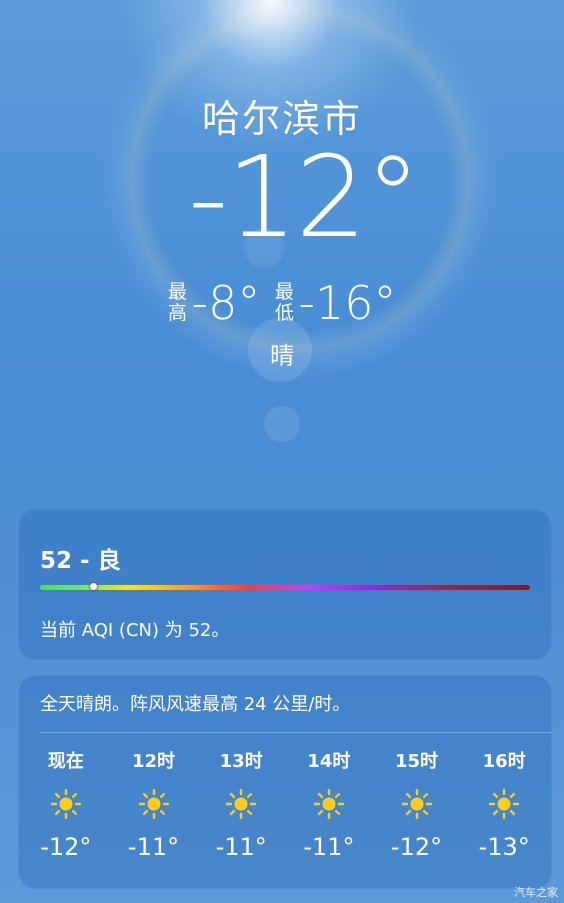 The width and height of the screenshot is (564, 903). I want to click on hour-label: 13时, so click(241, 761).